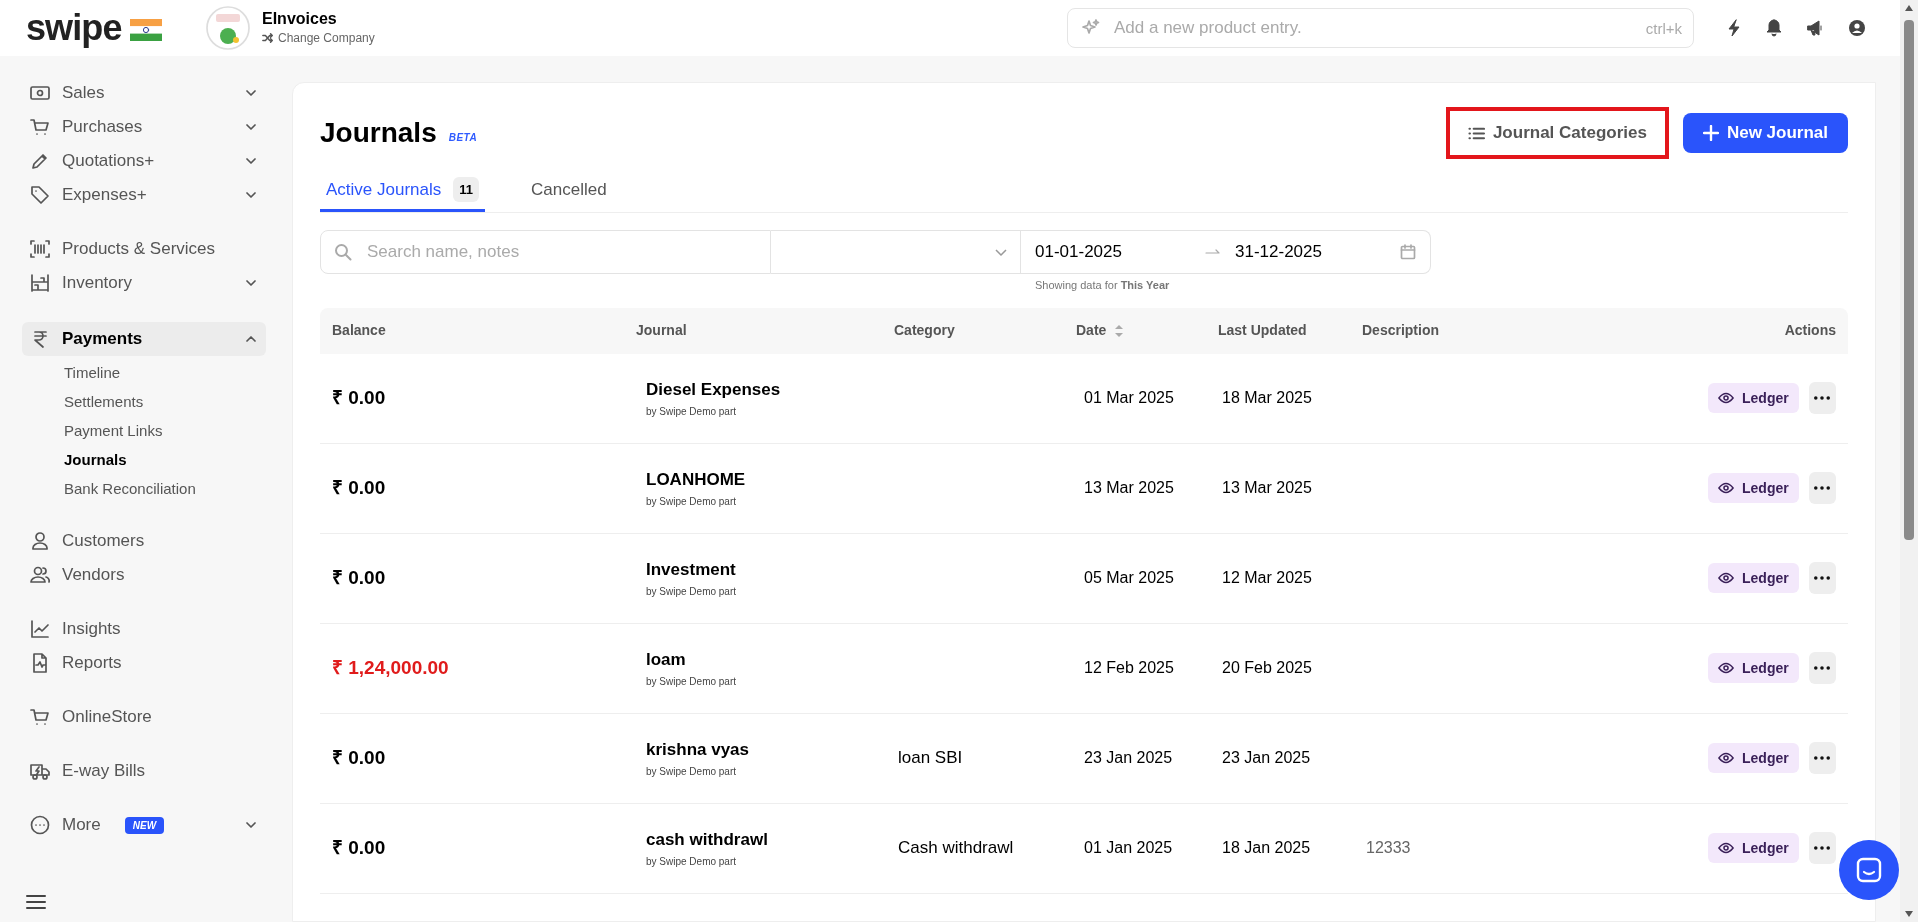  Describe the element at coordinates (1128, 847) in the screenshot. I see `date-cell: 01 Jan 2025` at that location.